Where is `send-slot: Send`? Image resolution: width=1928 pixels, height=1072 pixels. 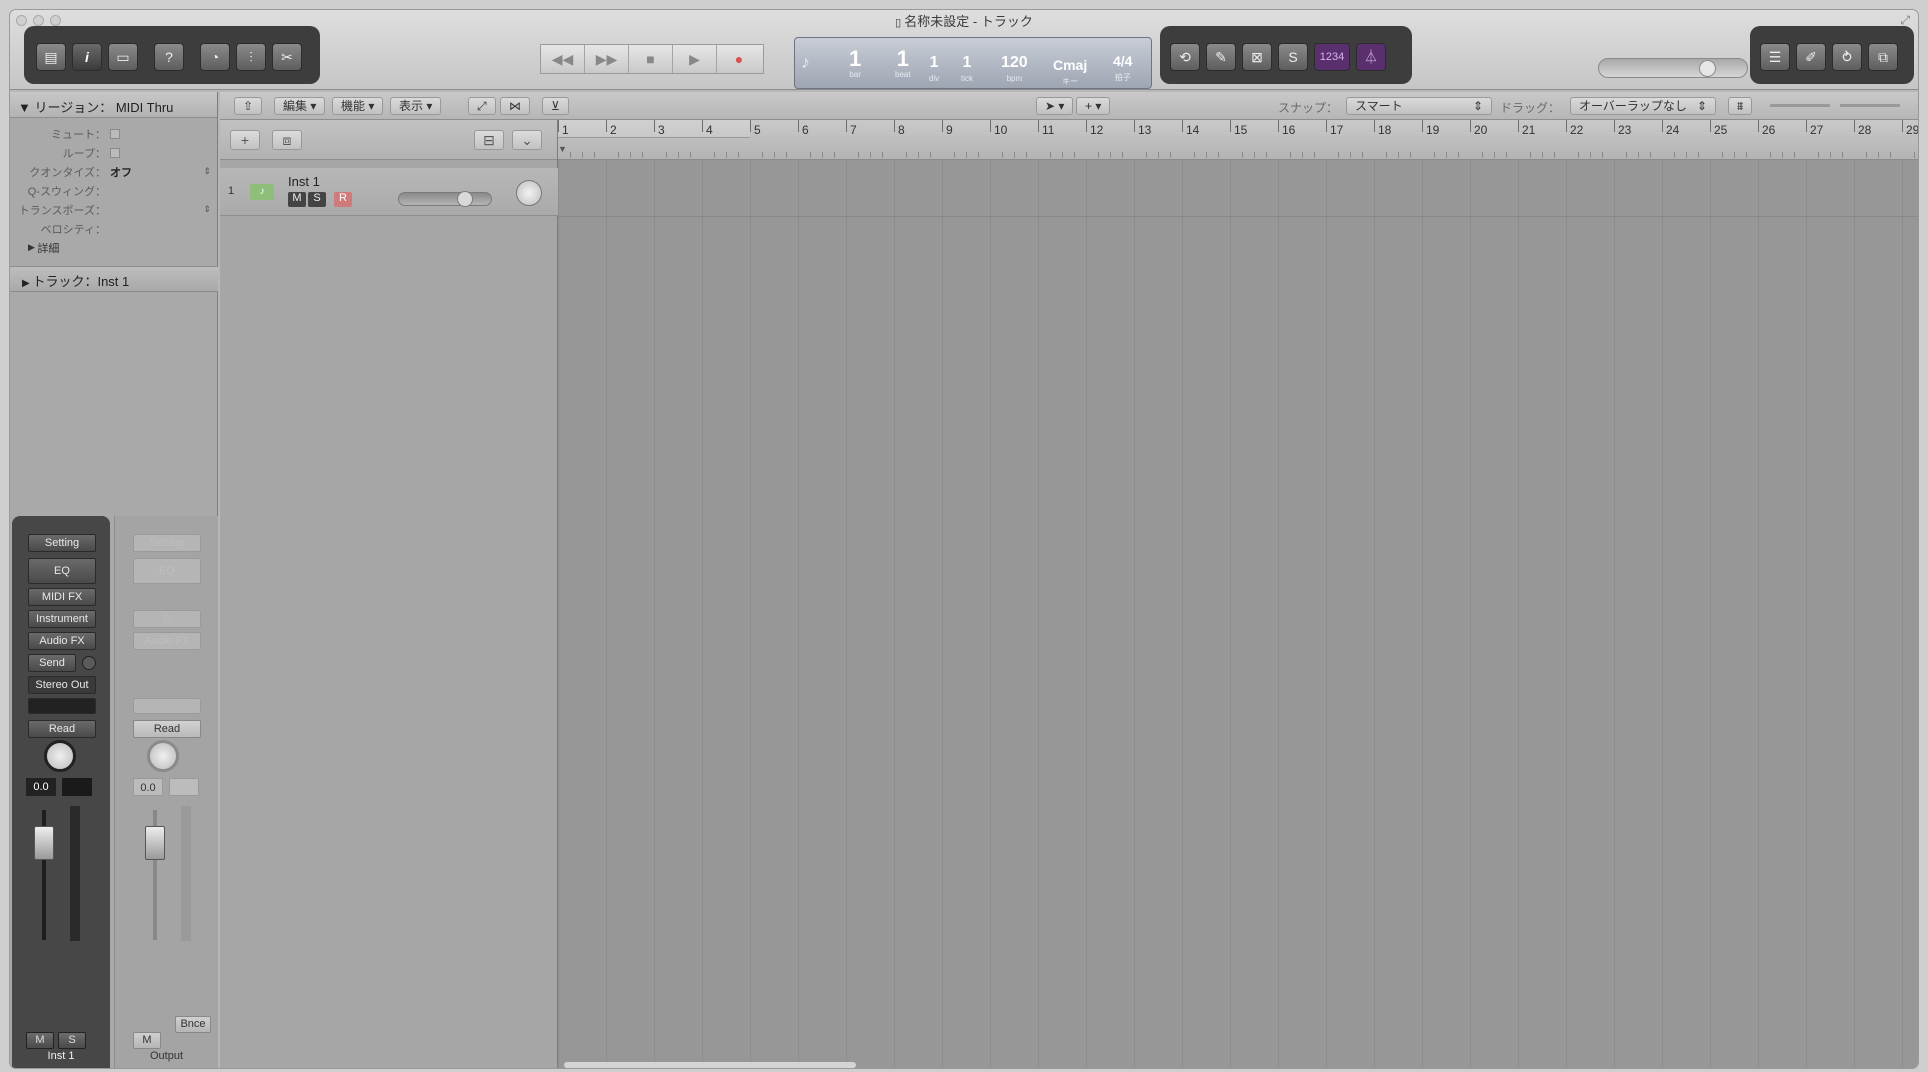 send-slot: Send is located at coordinates (52, 663).